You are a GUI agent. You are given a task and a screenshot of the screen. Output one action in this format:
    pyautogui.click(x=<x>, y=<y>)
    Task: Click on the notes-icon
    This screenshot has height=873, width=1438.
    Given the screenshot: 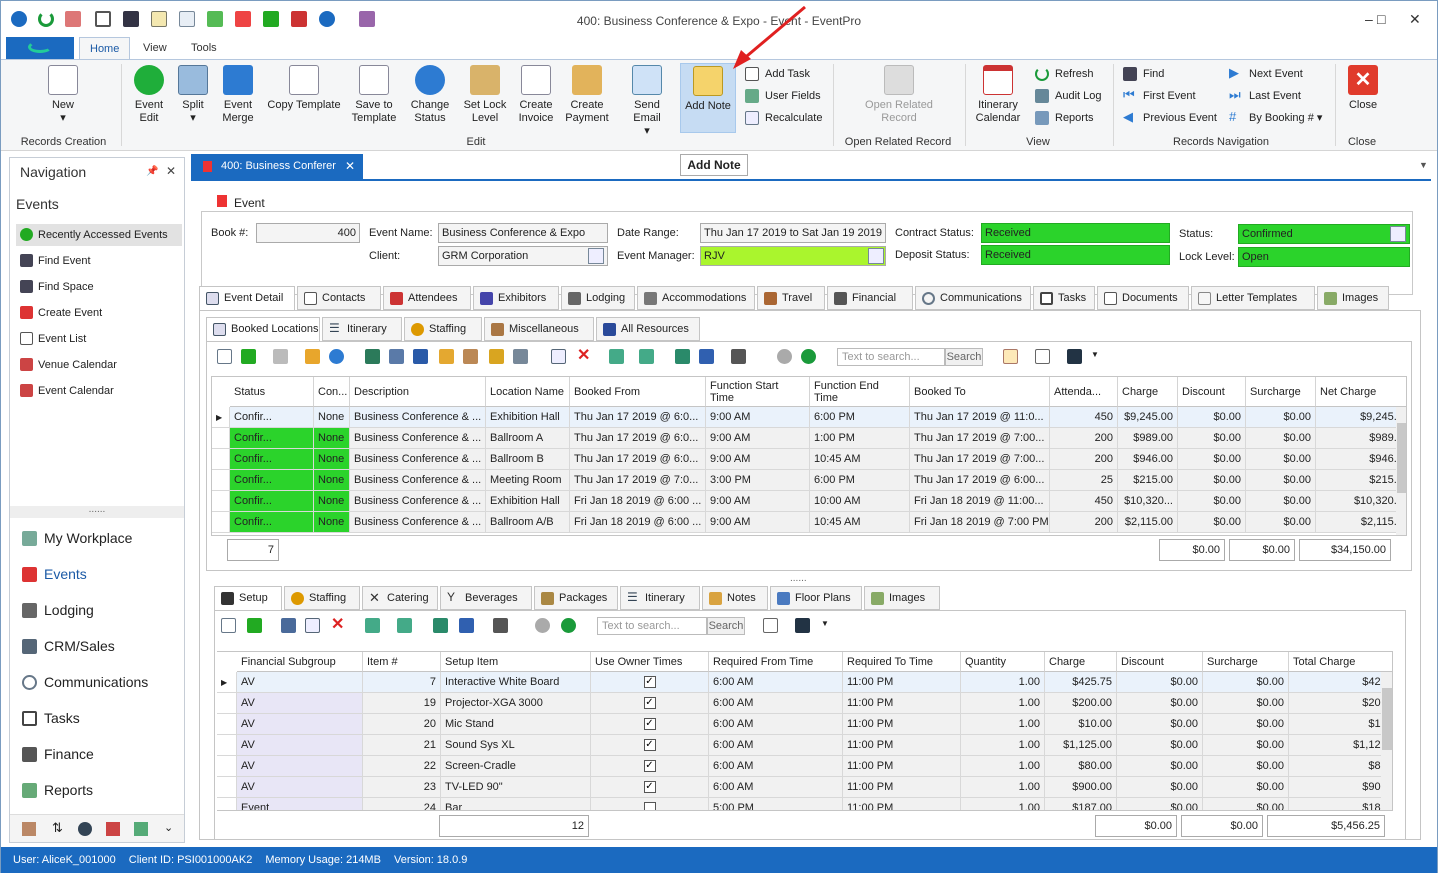 What is the action you would take?
    pyautogui.click(x=1010, y=356)
    